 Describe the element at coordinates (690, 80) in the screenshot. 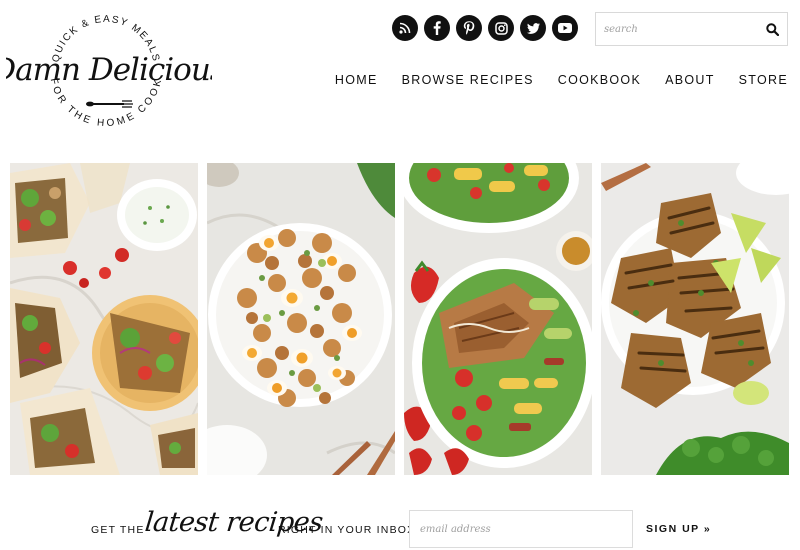

I see `nav-item-about: ABOUT` at that location.